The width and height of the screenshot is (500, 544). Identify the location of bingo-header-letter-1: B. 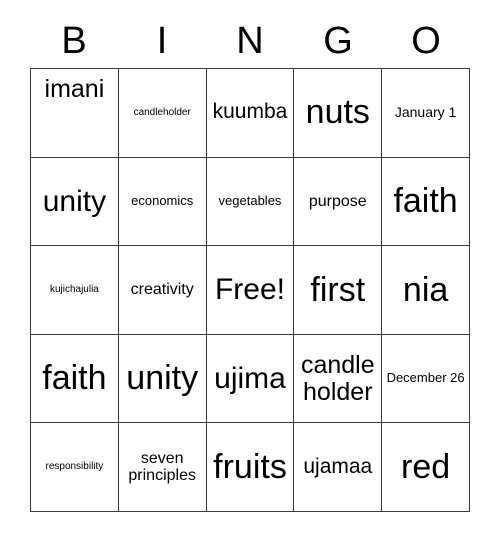
(74, 41).